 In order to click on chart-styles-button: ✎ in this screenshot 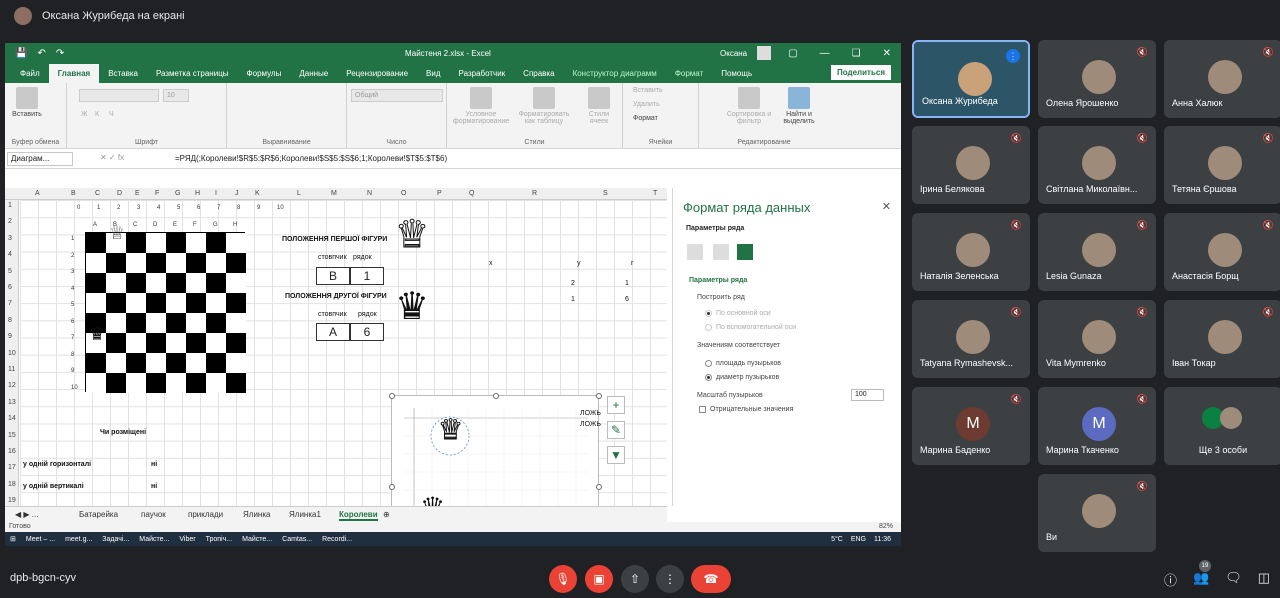, I will do `click(616, 430)`.